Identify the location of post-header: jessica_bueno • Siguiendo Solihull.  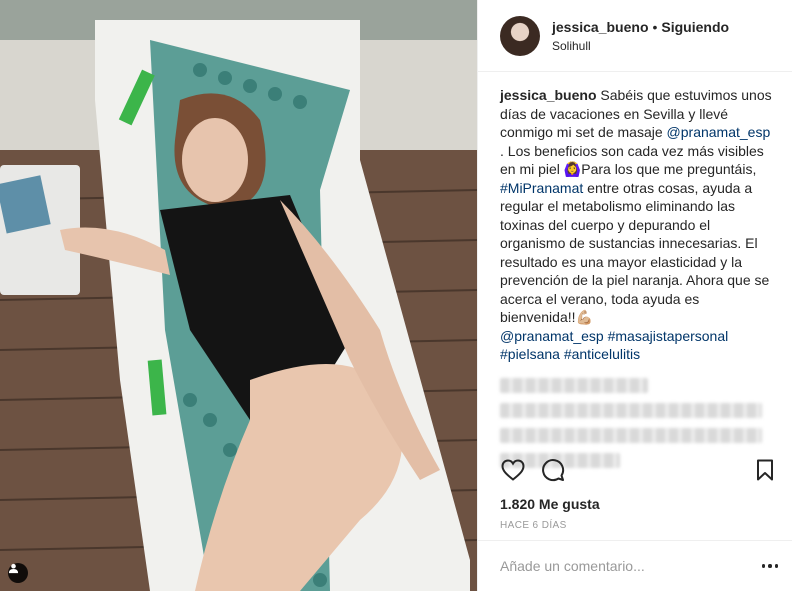
(635, 36).